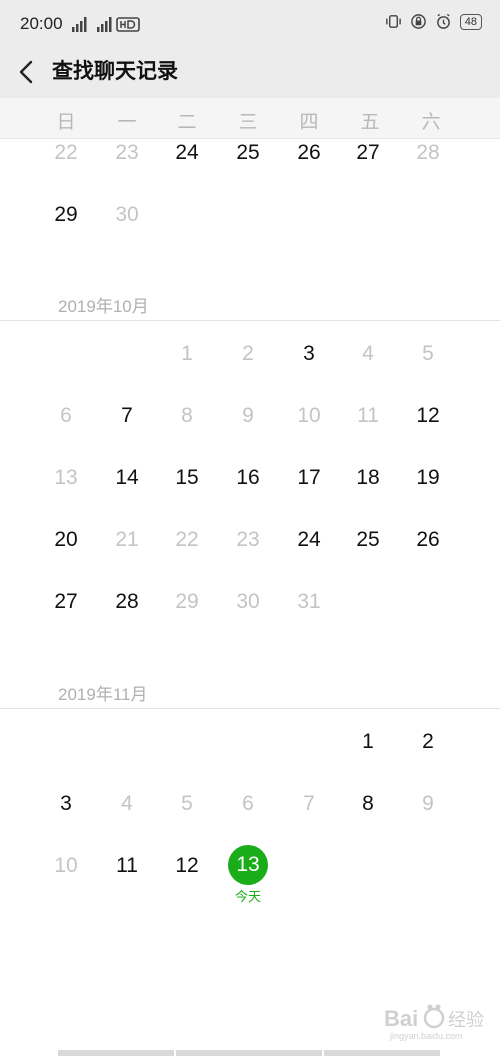 The height and width of the screenshot is (1056, 500). I want to click on calendar-day-oct-30: 30, so click(248, 601).